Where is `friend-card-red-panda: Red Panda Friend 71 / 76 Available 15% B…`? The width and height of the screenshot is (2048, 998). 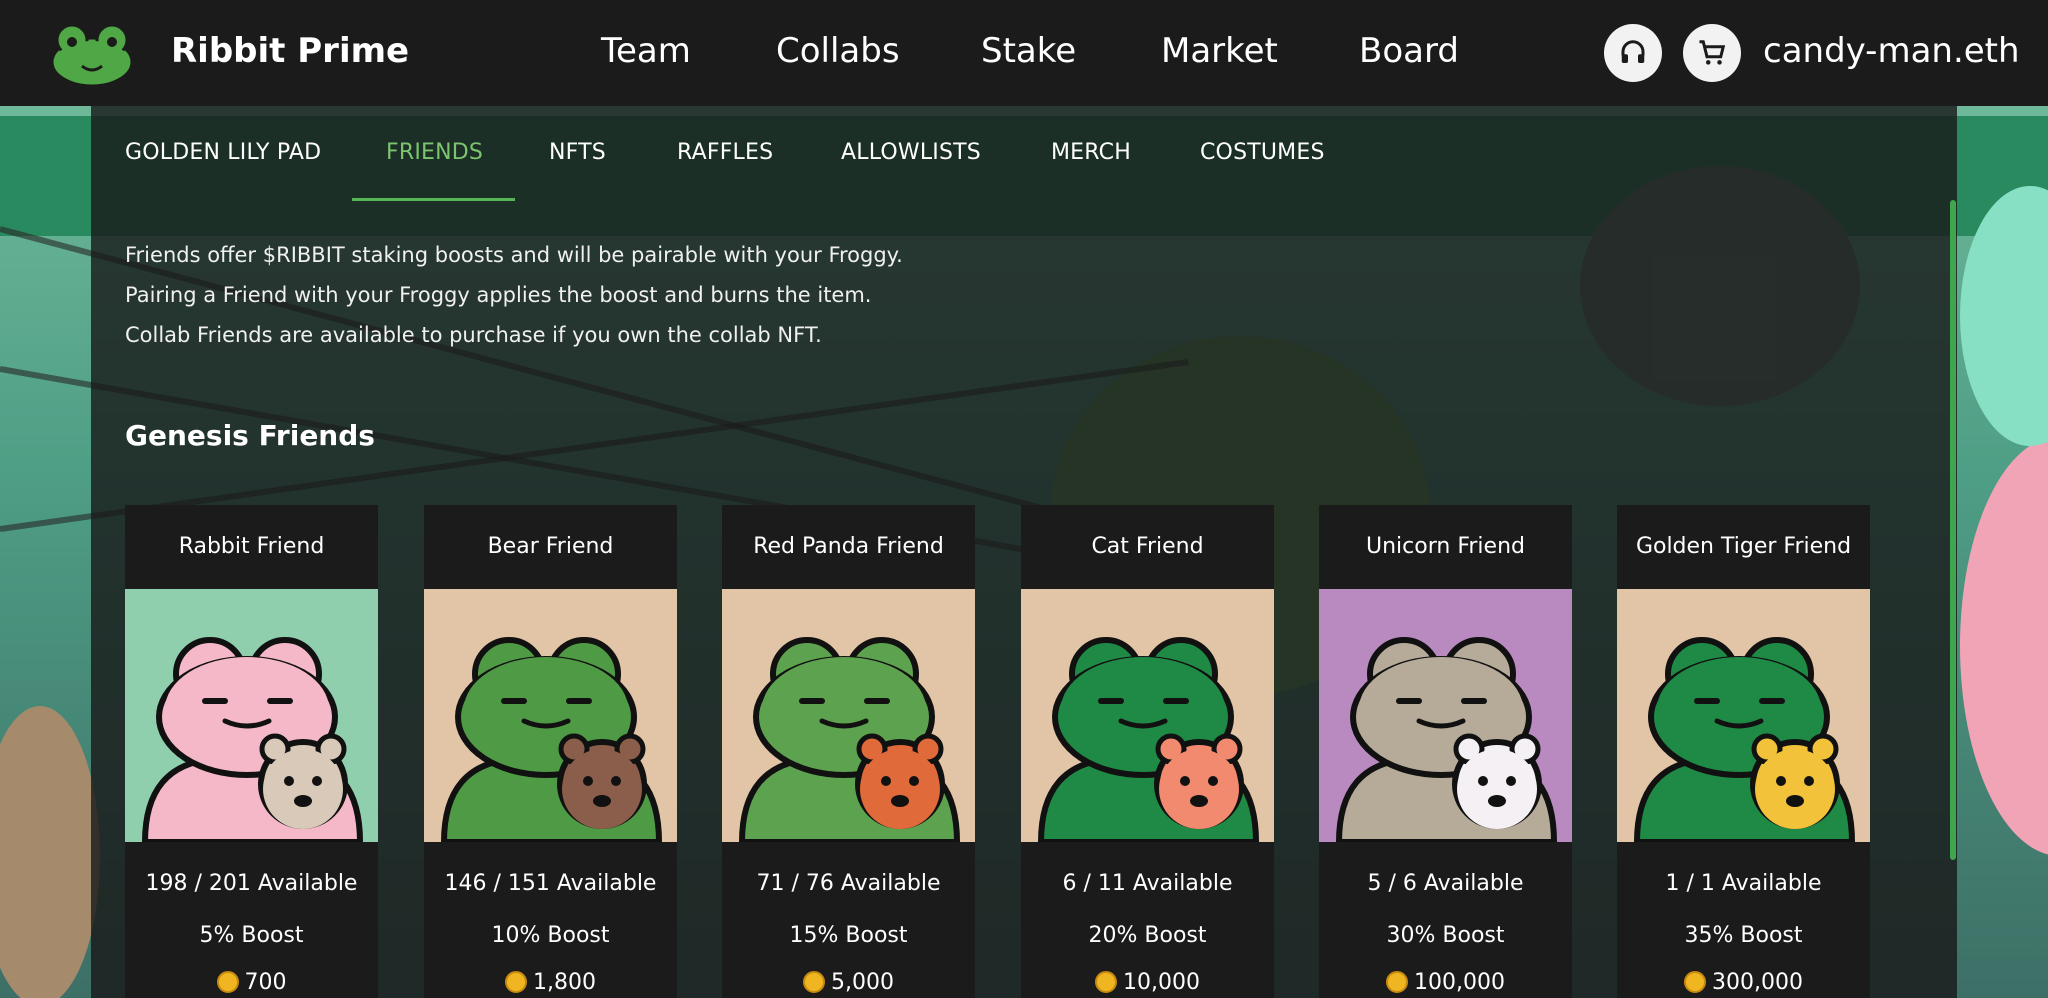 friend-card-red-panda: Red Panda Friend 71 / 76 Available 15% B… is located at coordinates (848, 751).